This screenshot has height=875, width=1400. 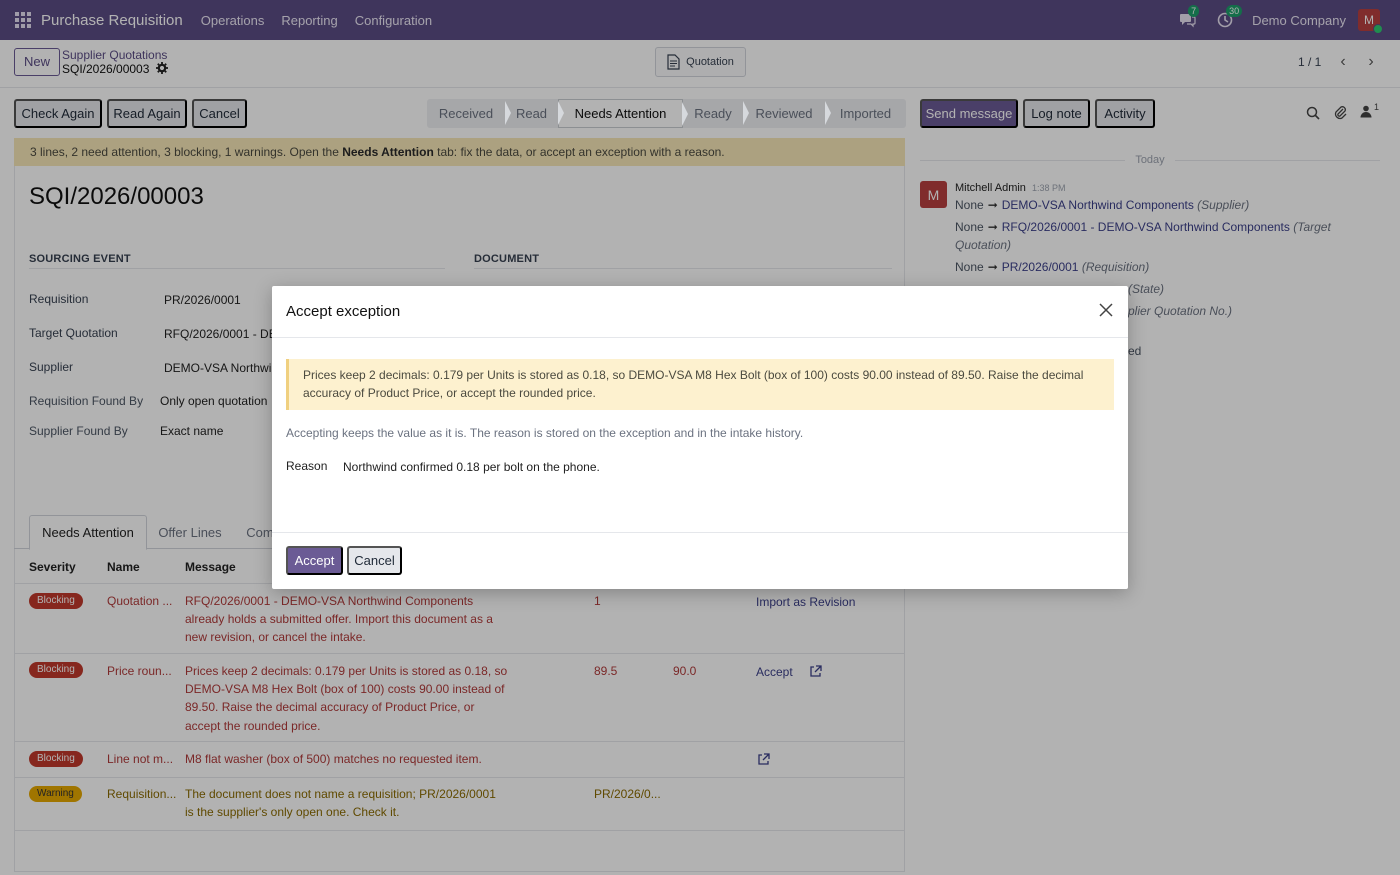 What do you see at coordinates (374, 560) in the screenshot?
I see `cancel-button: Cancel` at bounding box center [374, 560].